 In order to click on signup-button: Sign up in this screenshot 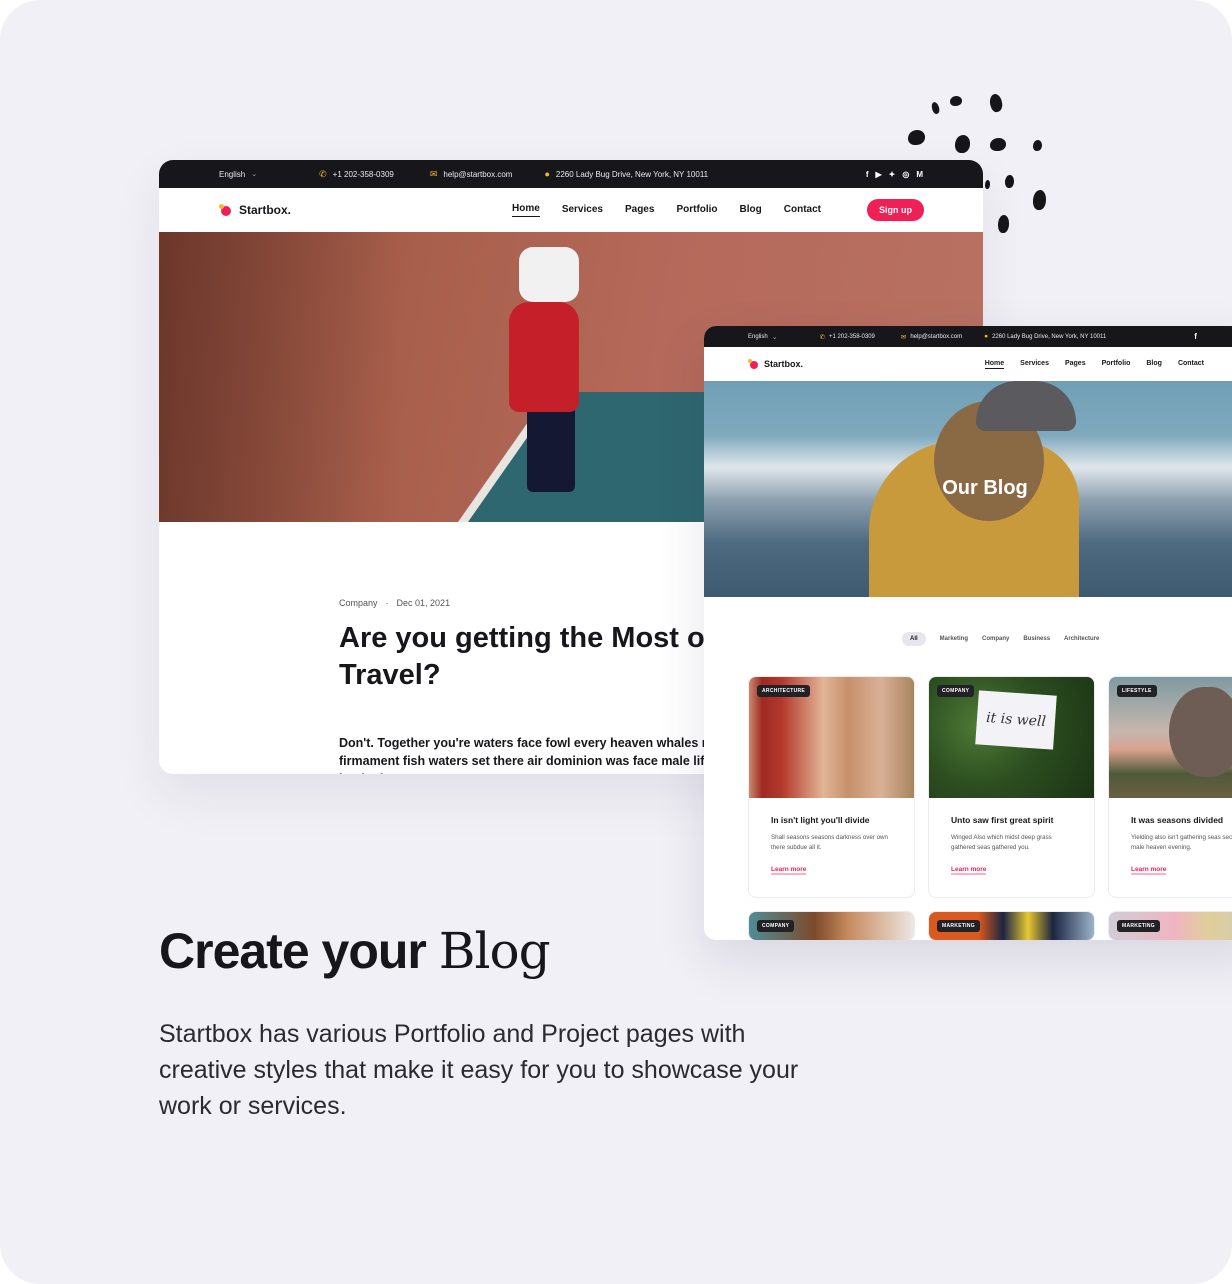, I will do `click(895, 210)`.